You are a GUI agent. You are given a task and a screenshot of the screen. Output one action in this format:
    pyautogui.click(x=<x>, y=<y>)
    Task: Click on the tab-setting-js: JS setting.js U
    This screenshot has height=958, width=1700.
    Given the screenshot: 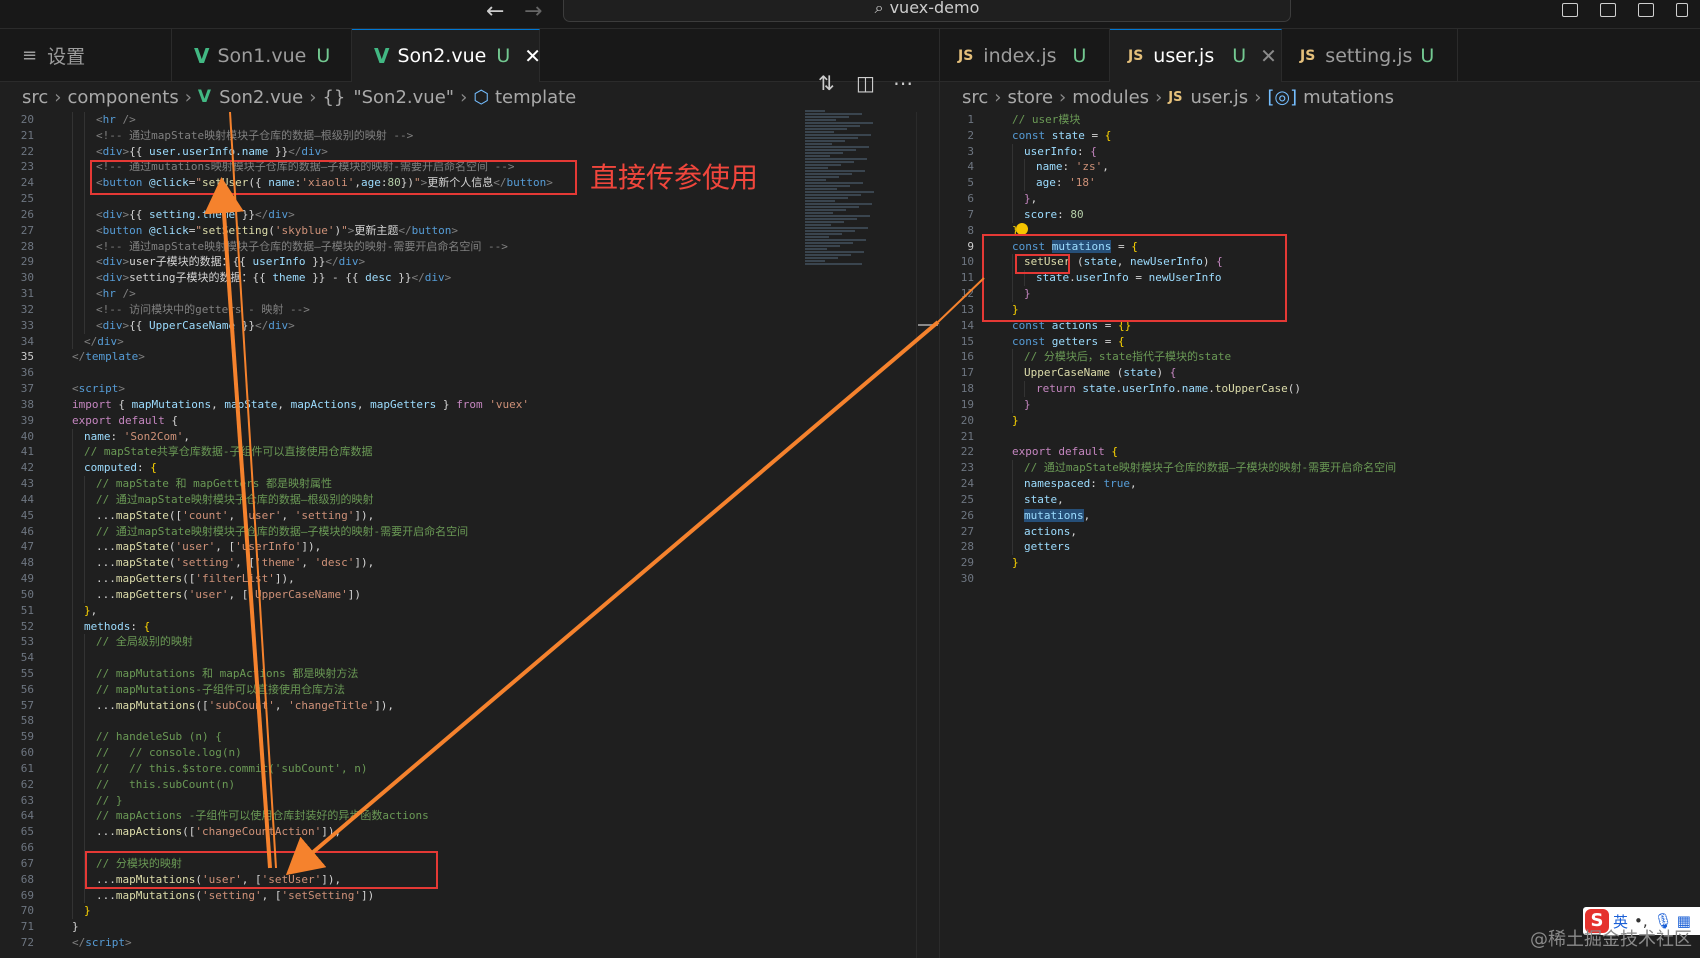 What is the action you would take?
    pyautogui.click(x=1370, y=55)
    